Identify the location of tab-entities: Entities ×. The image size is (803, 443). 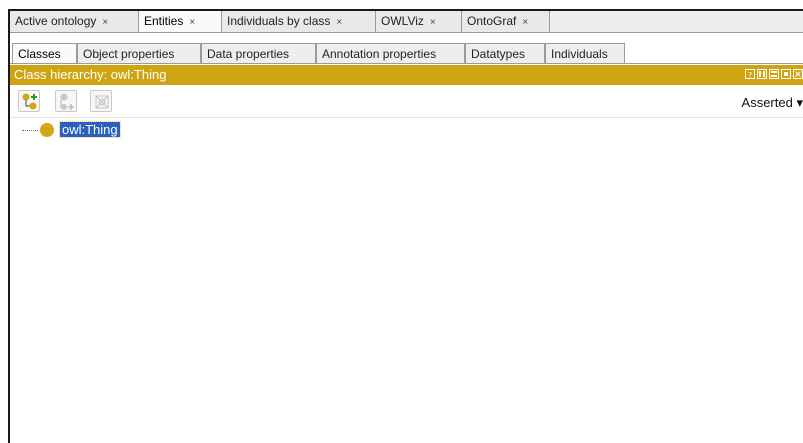
(180, 21).